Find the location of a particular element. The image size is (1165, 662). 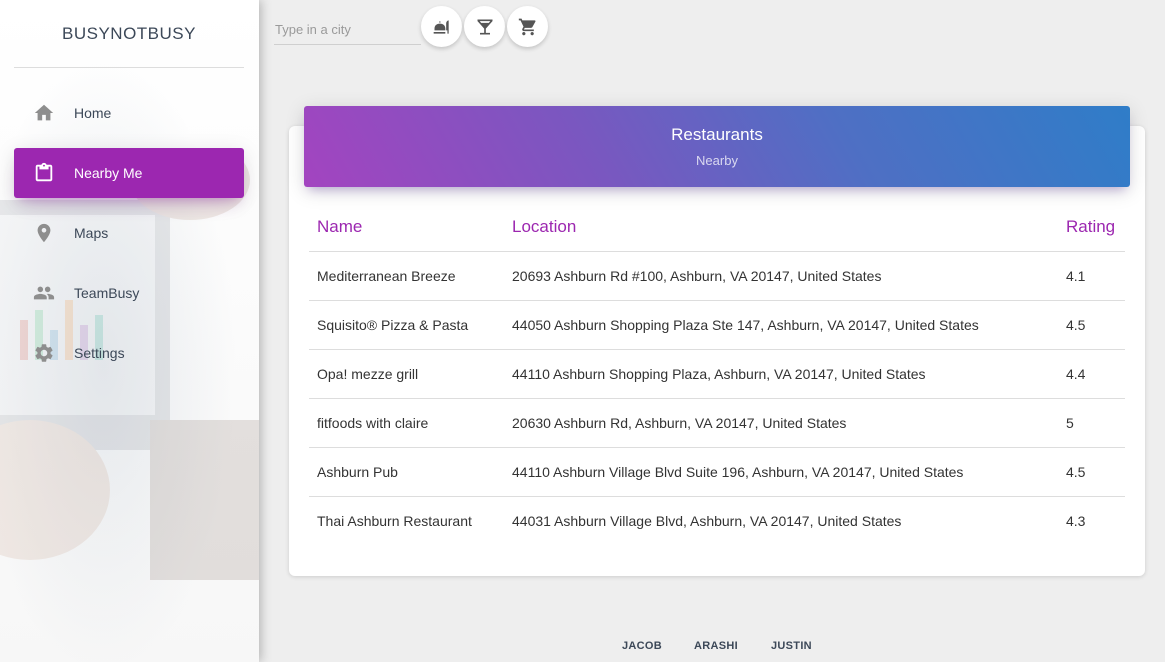

column-header-name: Name is located at coordinates (406, 227).